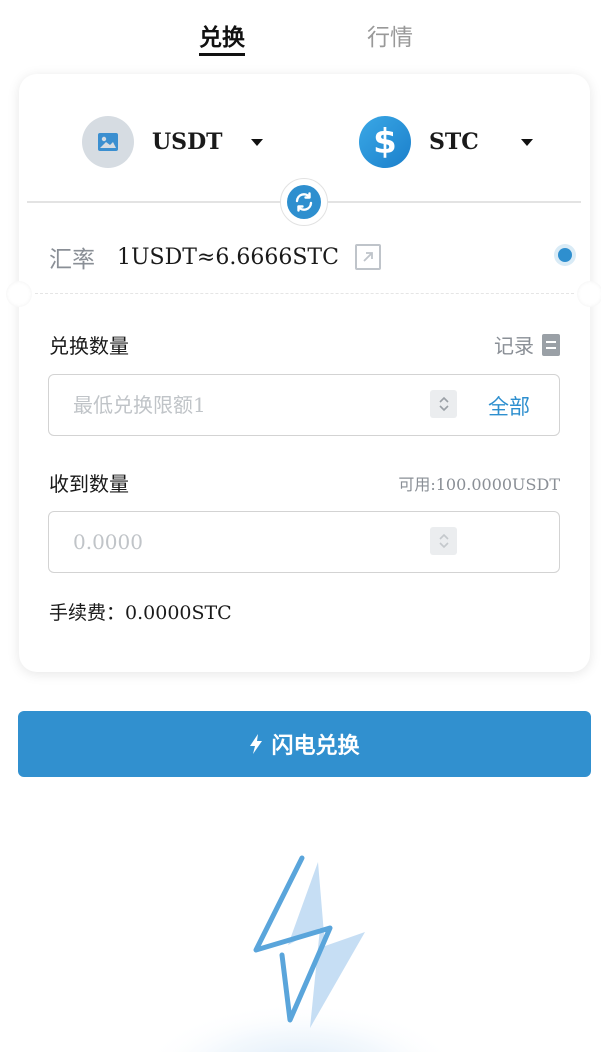 Image resolution: width=601 pixels, height=1056 pixels. I want to click on receive-amount-label: 收到数量, so click(89, 484).